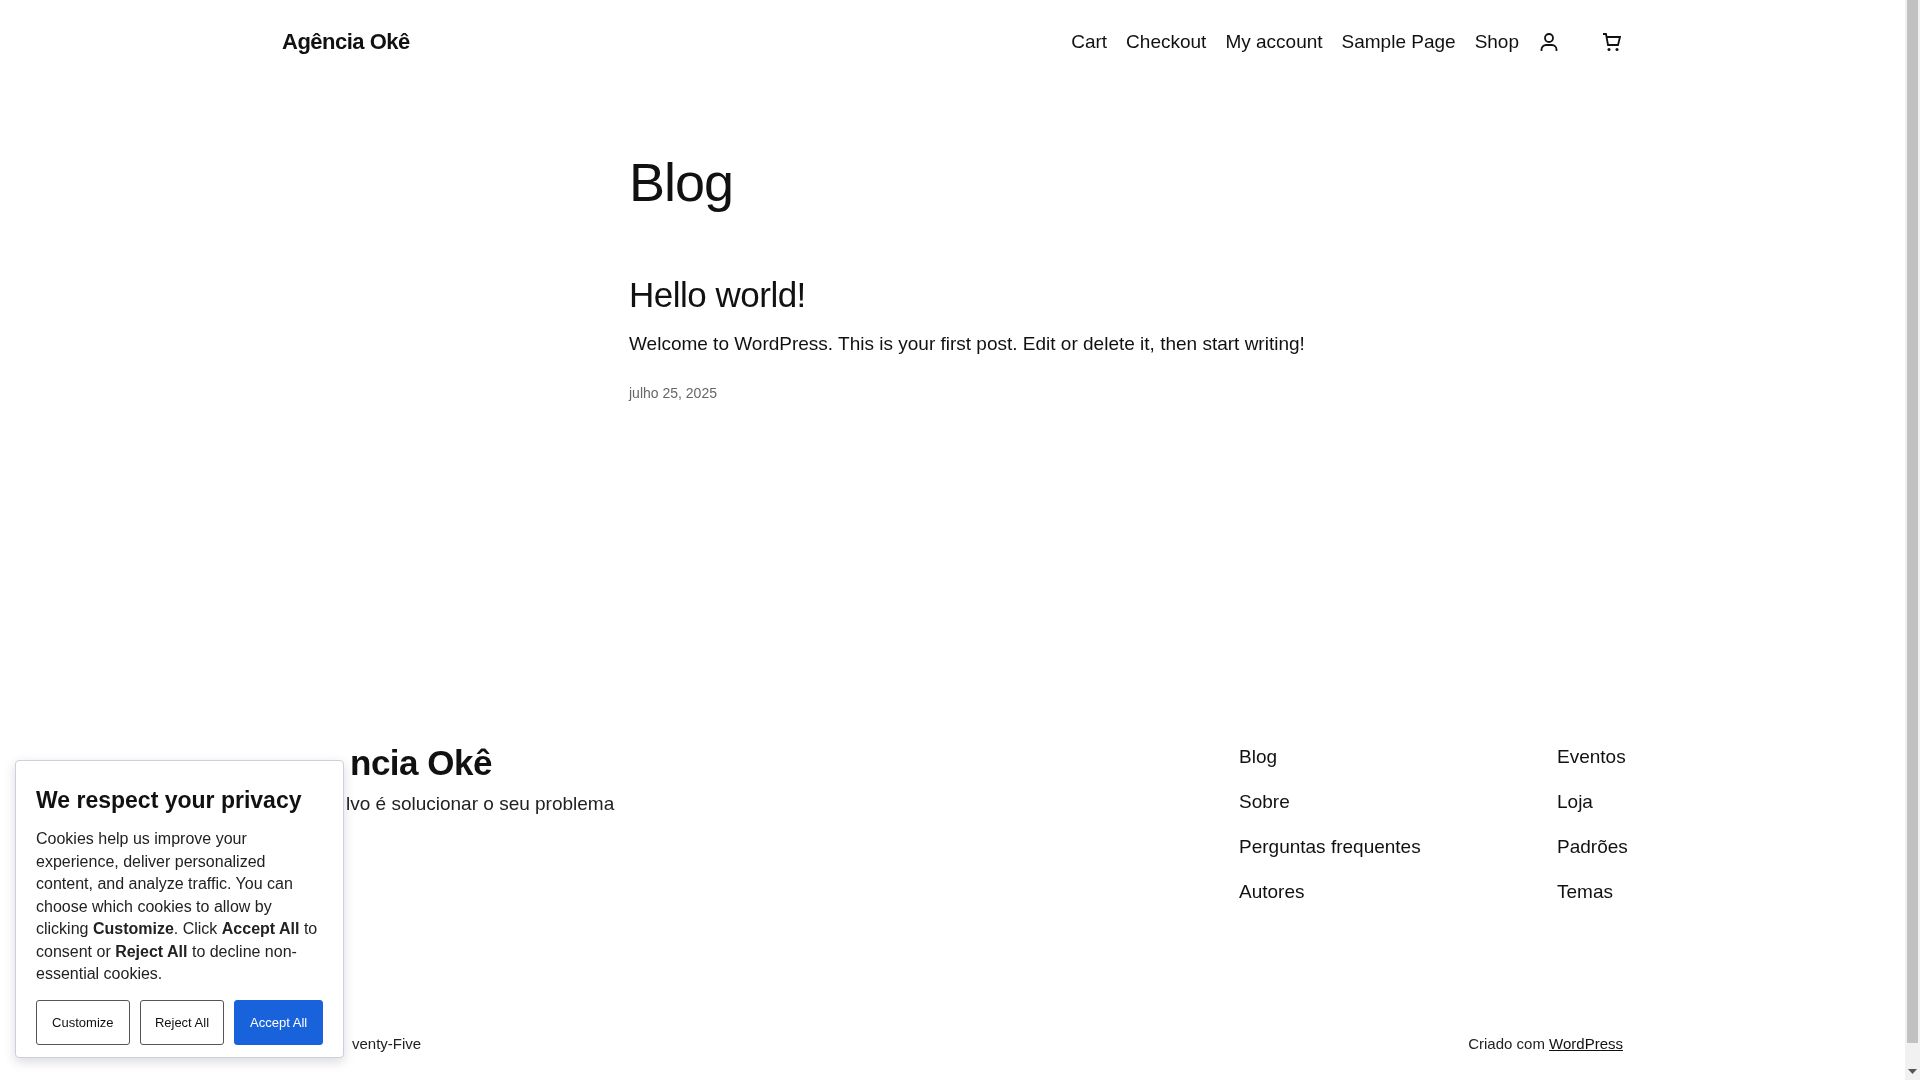  What do you see at coordinates (177, 906) in the screenshot?
I see `cookie-text: Cookies help us improve your experience, deliver personalized content, and analyze traffic. You can choose which cookies to allow by clicking Customize. Click Accept All to consent or Reject All to decline non-essential cookies.` at bounding box center [177, 906].